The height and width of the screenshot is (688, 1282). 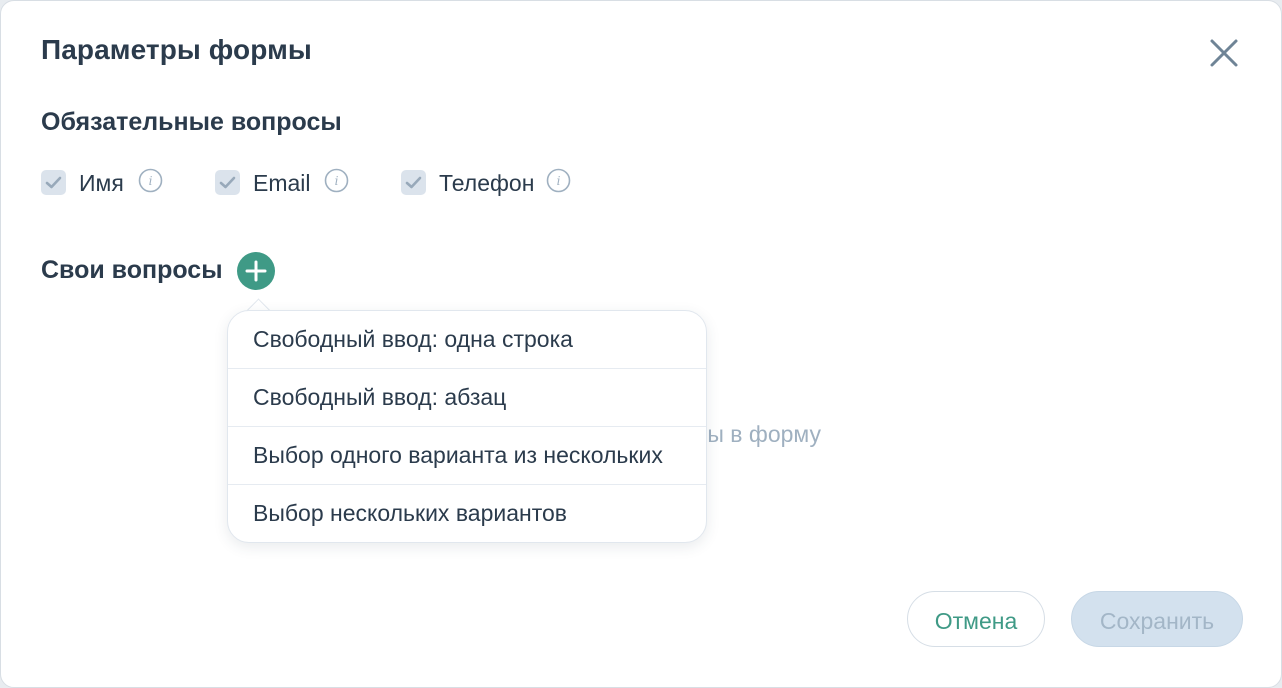 What do you see at coordinates (467, 455) in the screenshot?
I see `menu-item-single-choice: Выбор одного варианта из нескольких` at bounding box center [467, 455].